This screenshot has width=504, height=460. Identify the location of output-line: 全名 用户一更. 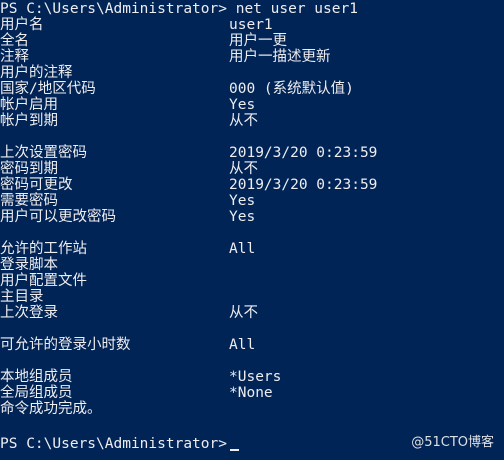
(252, 41).